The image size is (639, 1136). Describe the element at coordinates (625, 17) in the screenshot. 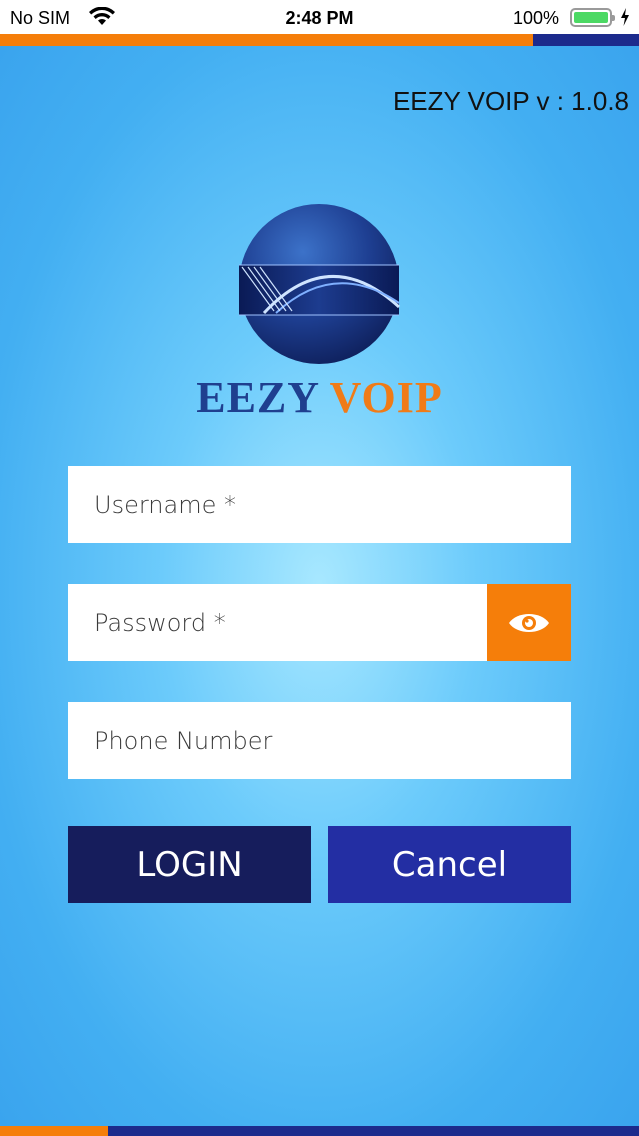

I see `charging-bolt-icon` at that location.